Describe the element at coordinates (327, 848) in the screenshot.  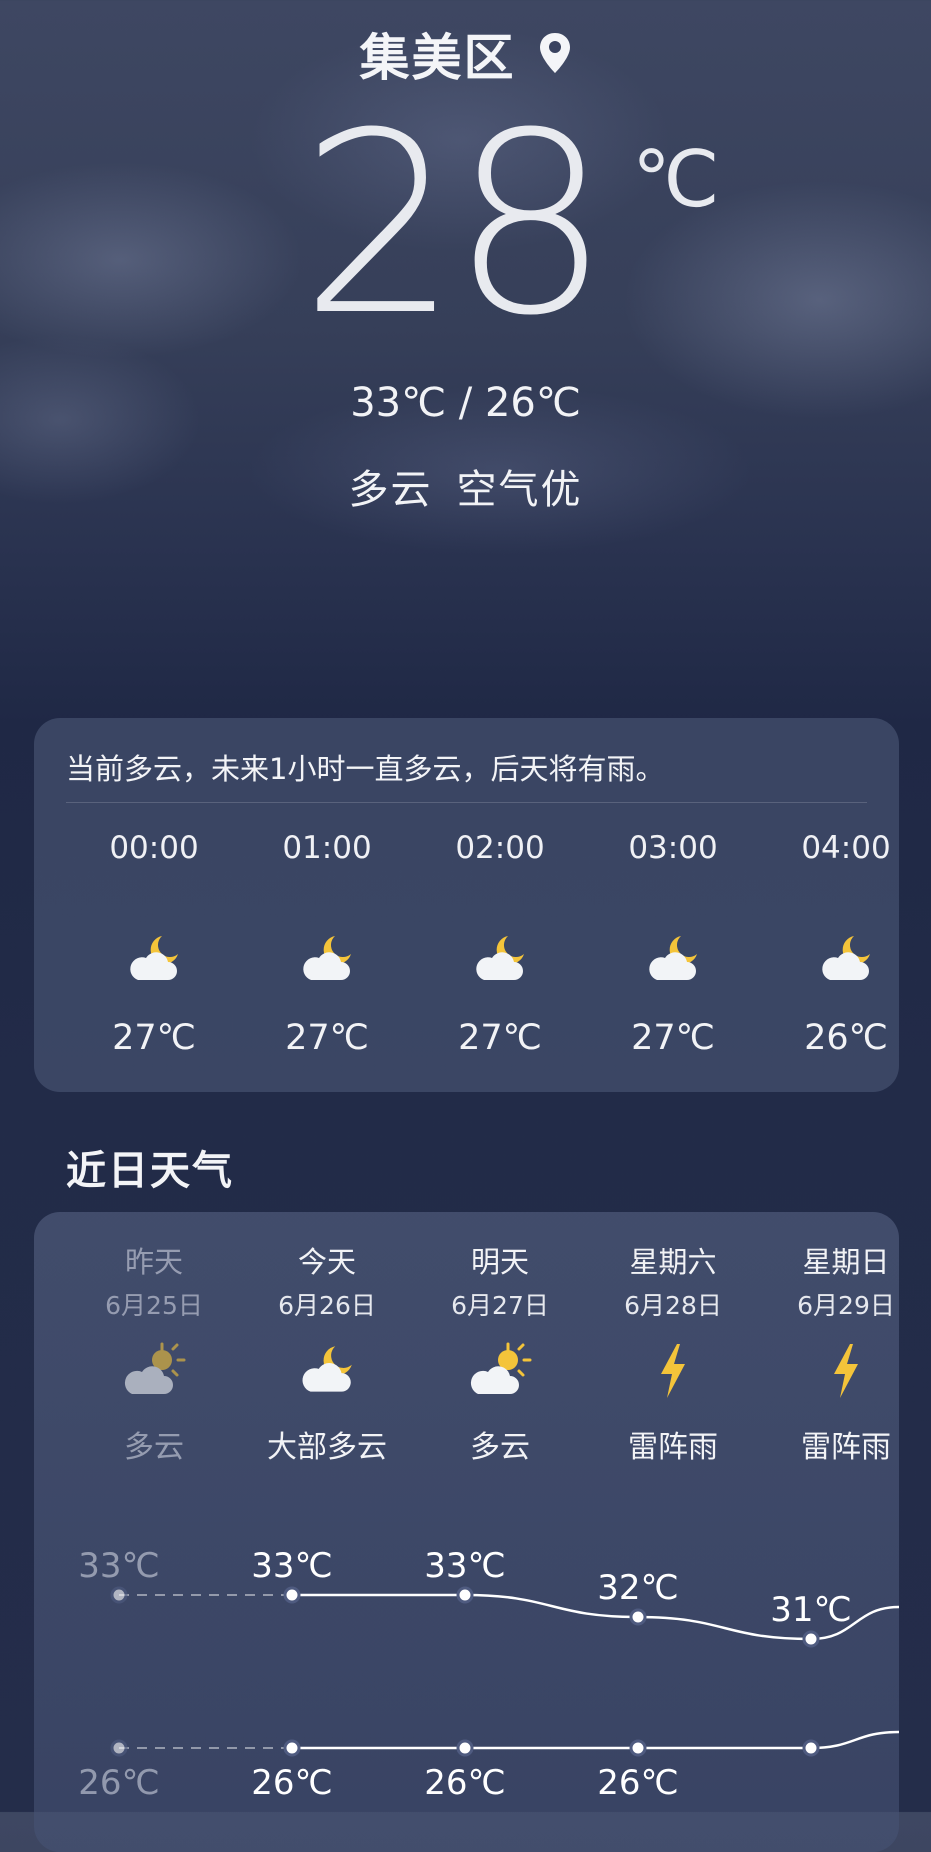
I see `hour-time: 01:00` at that location.